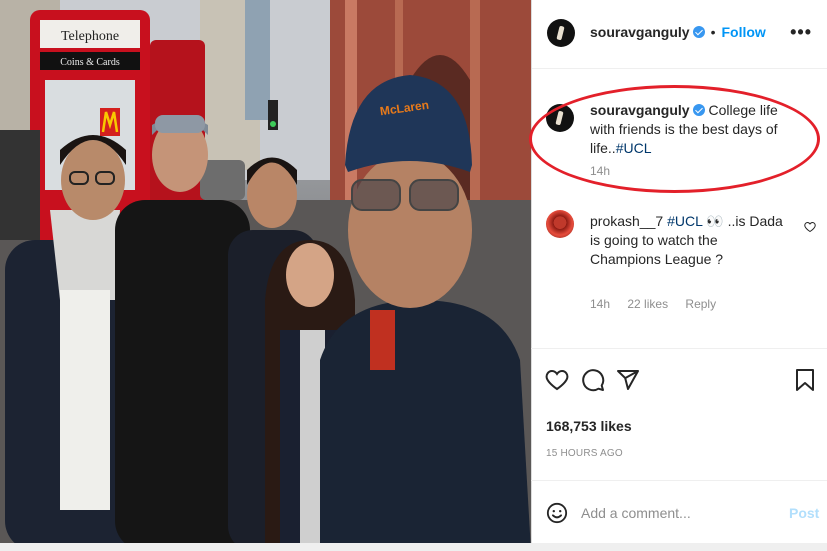 The width and height of the screenshot is (827, 551). Describe the element at coordinates (600, 304) in the screenshot. I see `comment-time: 14h` at that location.